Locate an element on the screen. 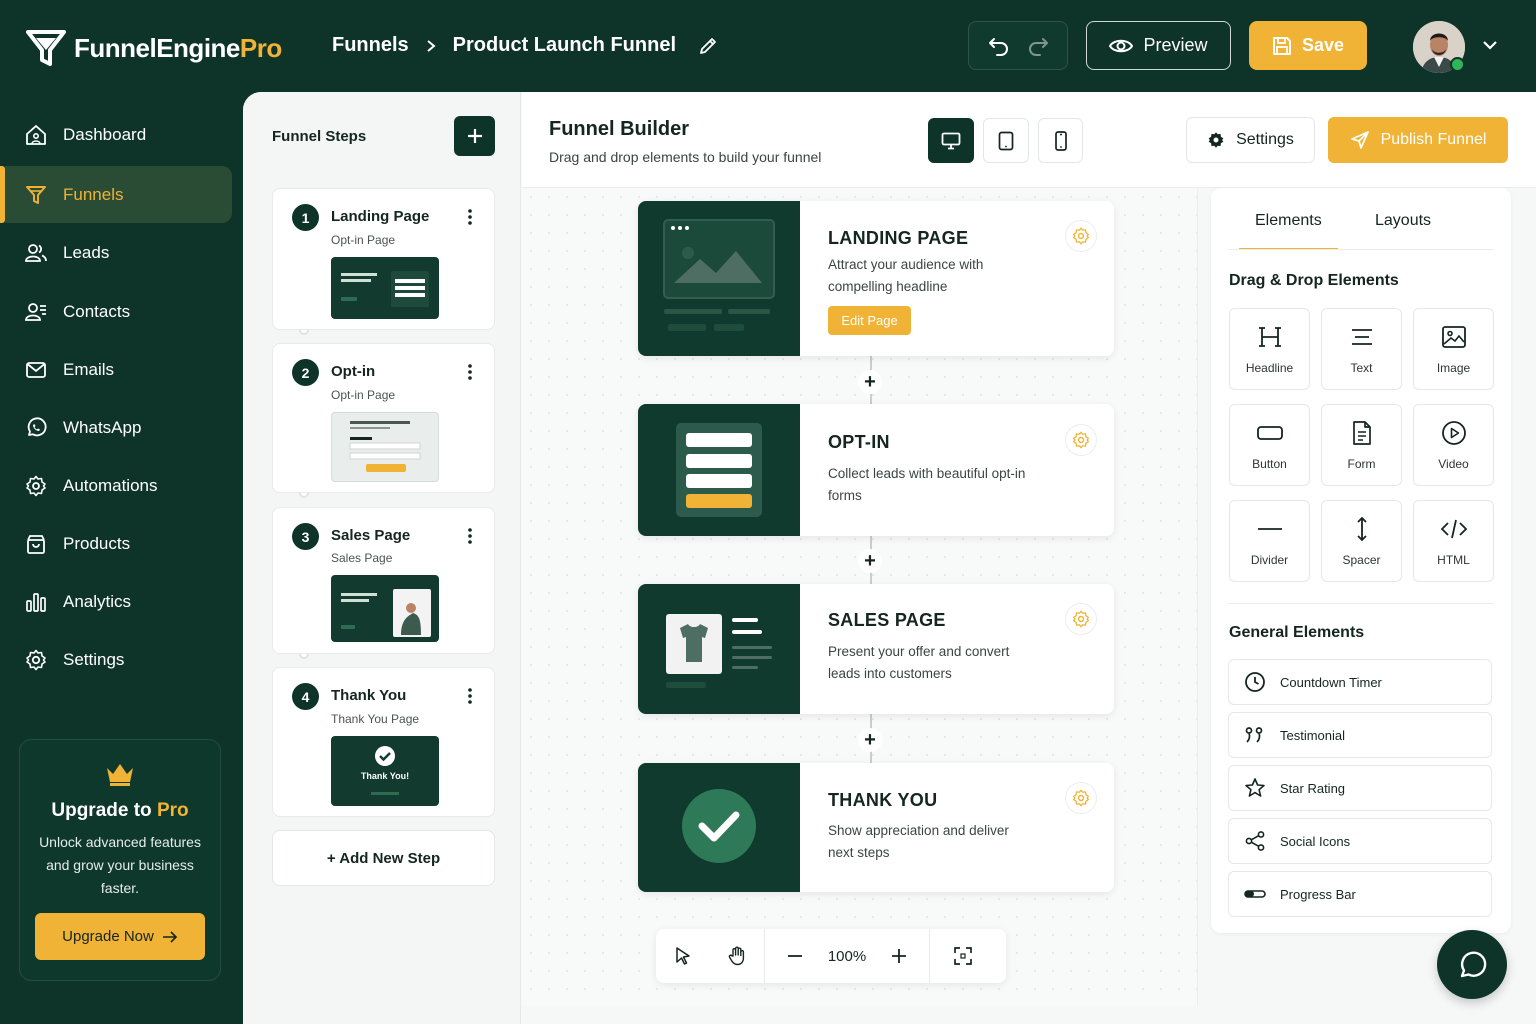 The height and width of the screenshot is (1024, 1536). step-card-thank-you: 4 Thank You Thank You Page Thank You! is located at coordinates (383, 742).